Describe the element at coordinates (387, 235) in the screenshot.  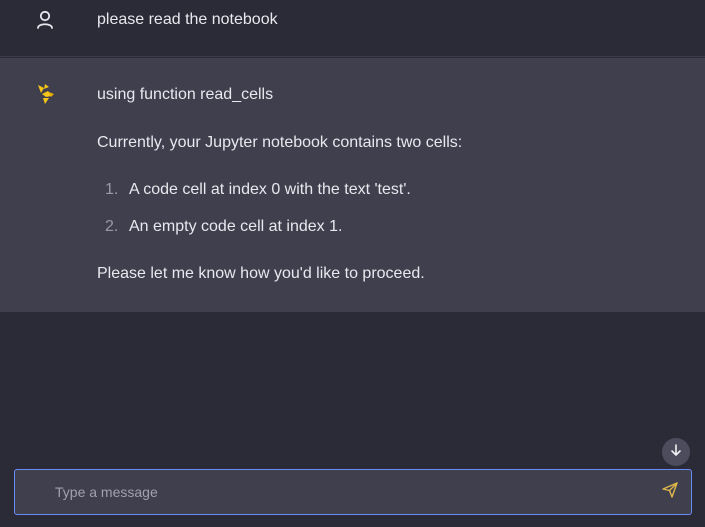
I see `list-item: 2. An empty code cell at index 1.` at that location.